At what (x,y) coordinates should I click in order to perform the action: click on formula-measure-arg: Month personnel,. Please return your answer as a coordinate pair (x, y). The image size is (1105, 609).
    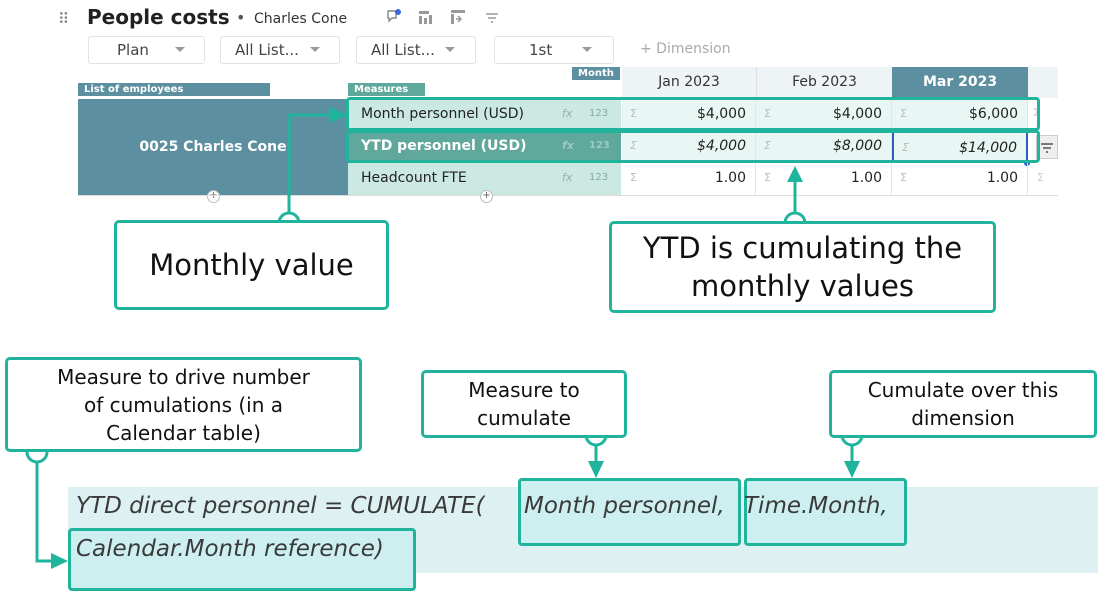
    Looking at the image, I should click on (624, 506).